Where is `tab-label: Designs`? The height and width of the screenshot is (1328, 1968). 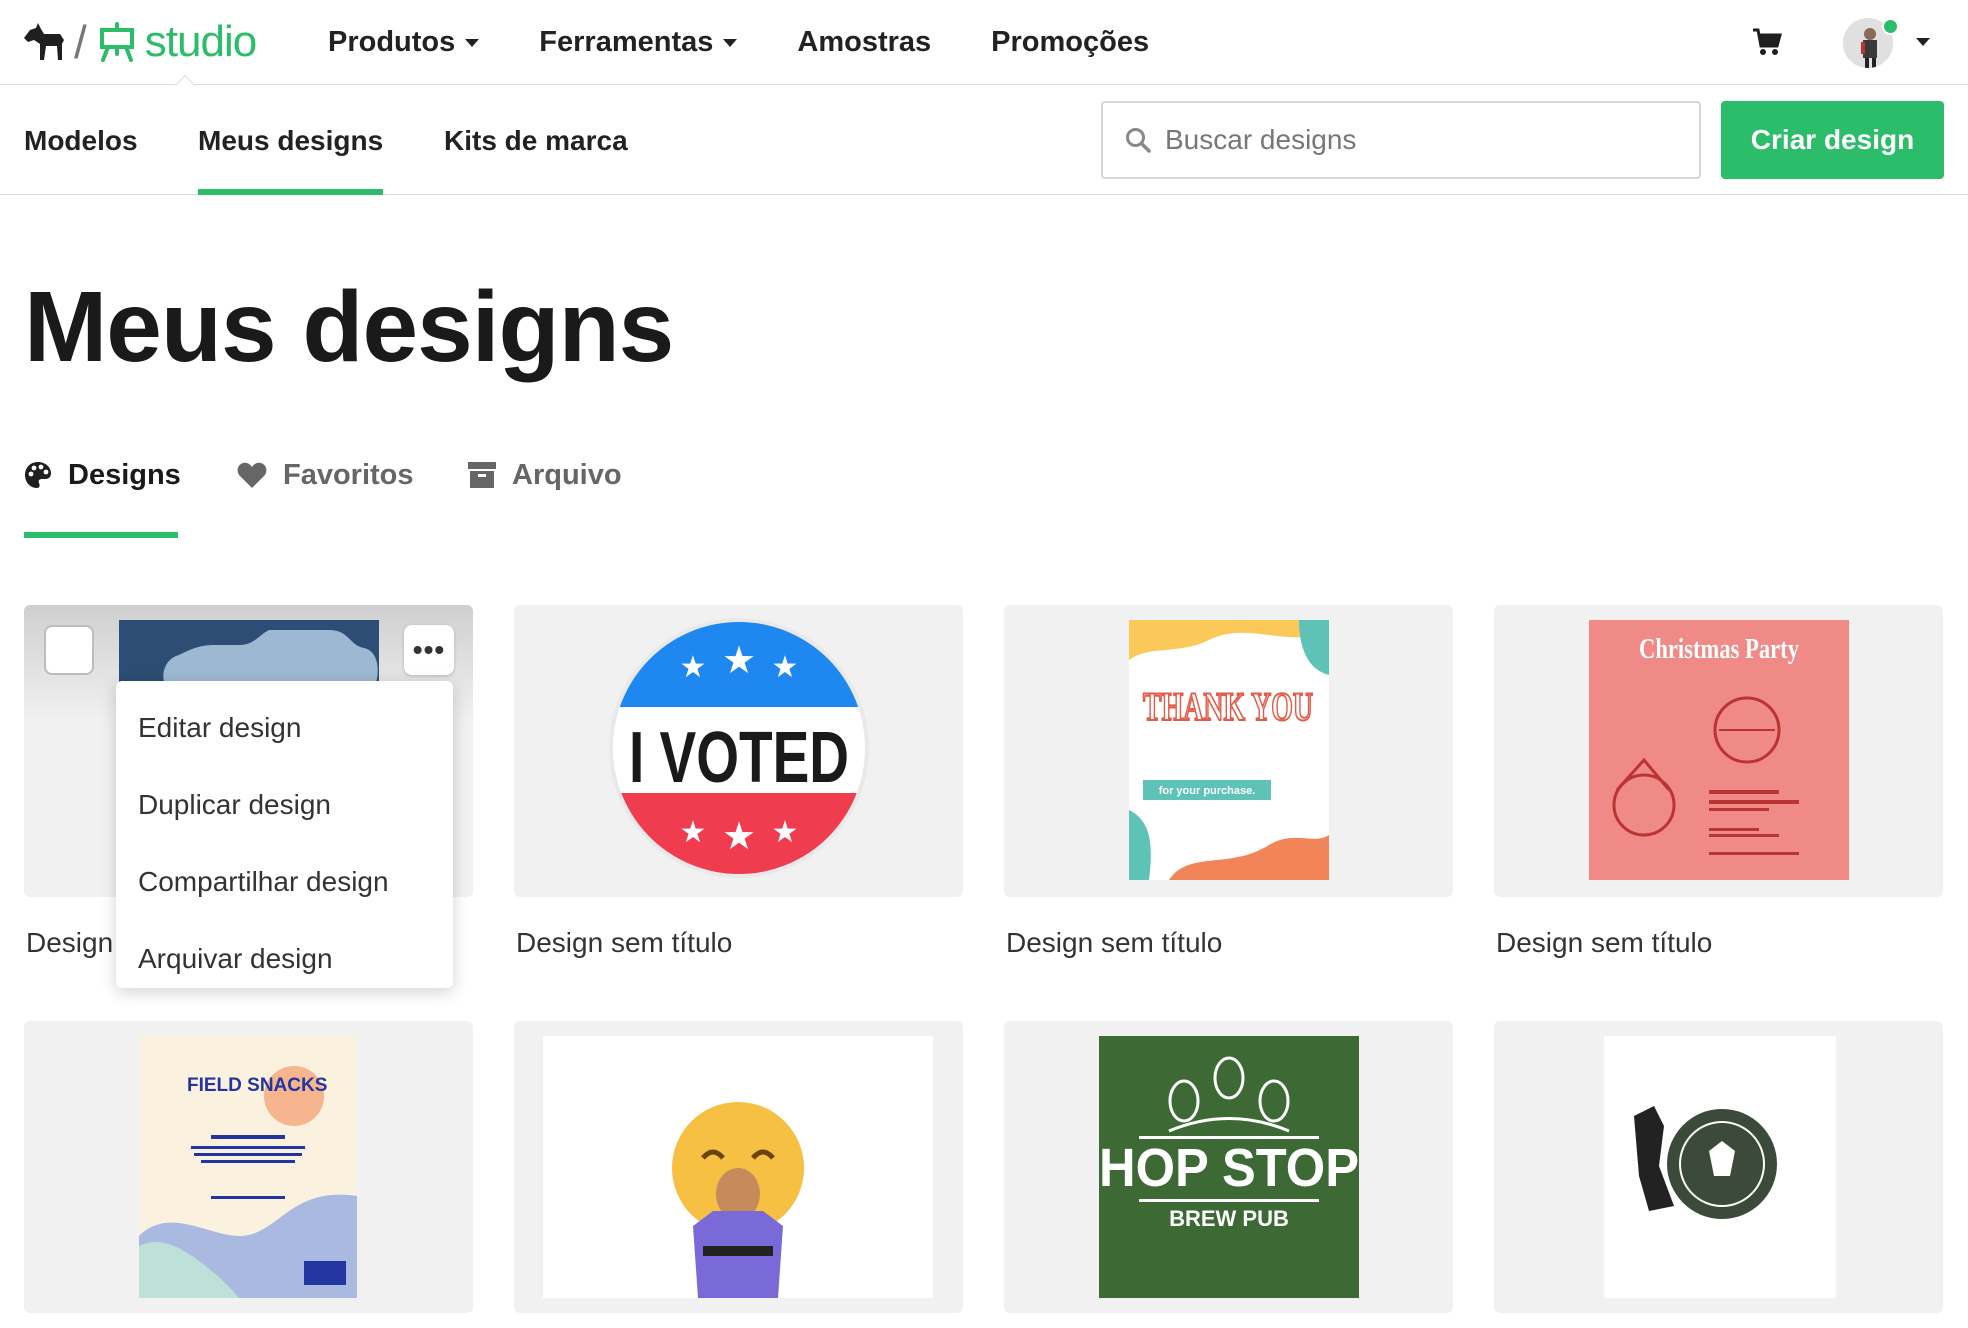
tab-label: Designs is located at coordinates (124, 474).